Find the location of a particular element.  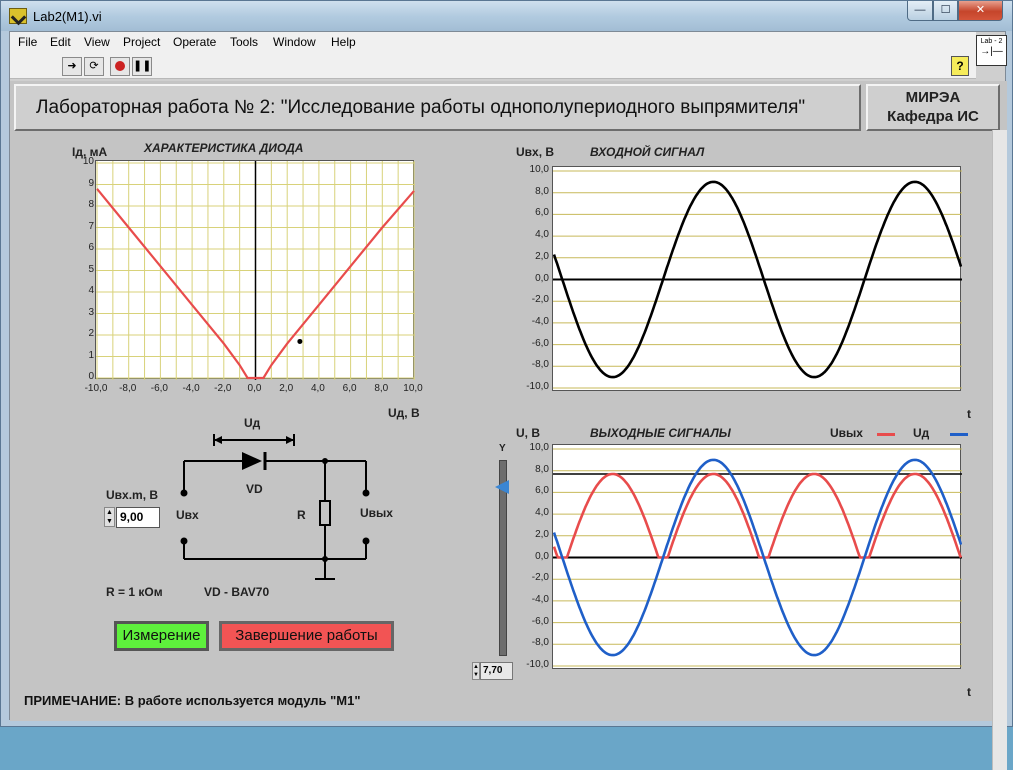

input-plot-title: ВХОДНОЙ СИГНАЛ is located at coordinates (647, 152).